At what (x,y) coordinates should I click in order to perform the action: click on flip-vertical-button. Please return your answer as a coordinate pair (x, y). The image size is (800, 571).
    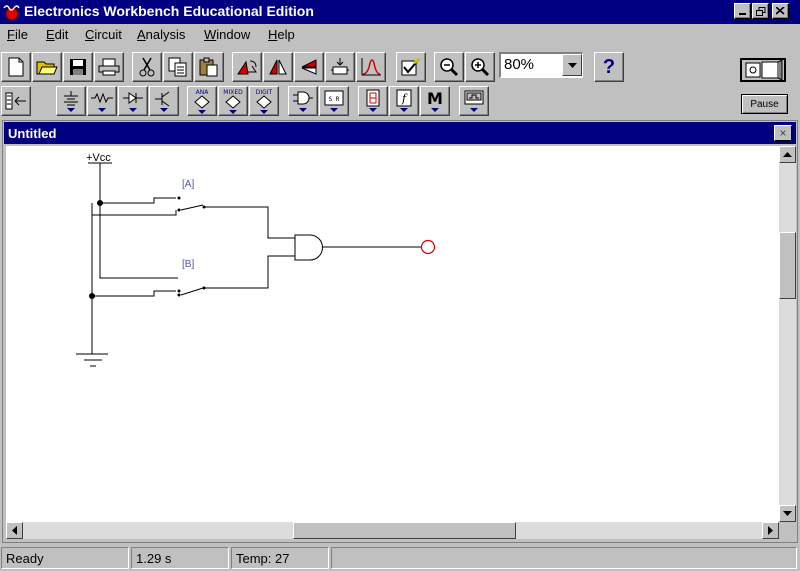
    Looking at the image, I should click on (309, 67).